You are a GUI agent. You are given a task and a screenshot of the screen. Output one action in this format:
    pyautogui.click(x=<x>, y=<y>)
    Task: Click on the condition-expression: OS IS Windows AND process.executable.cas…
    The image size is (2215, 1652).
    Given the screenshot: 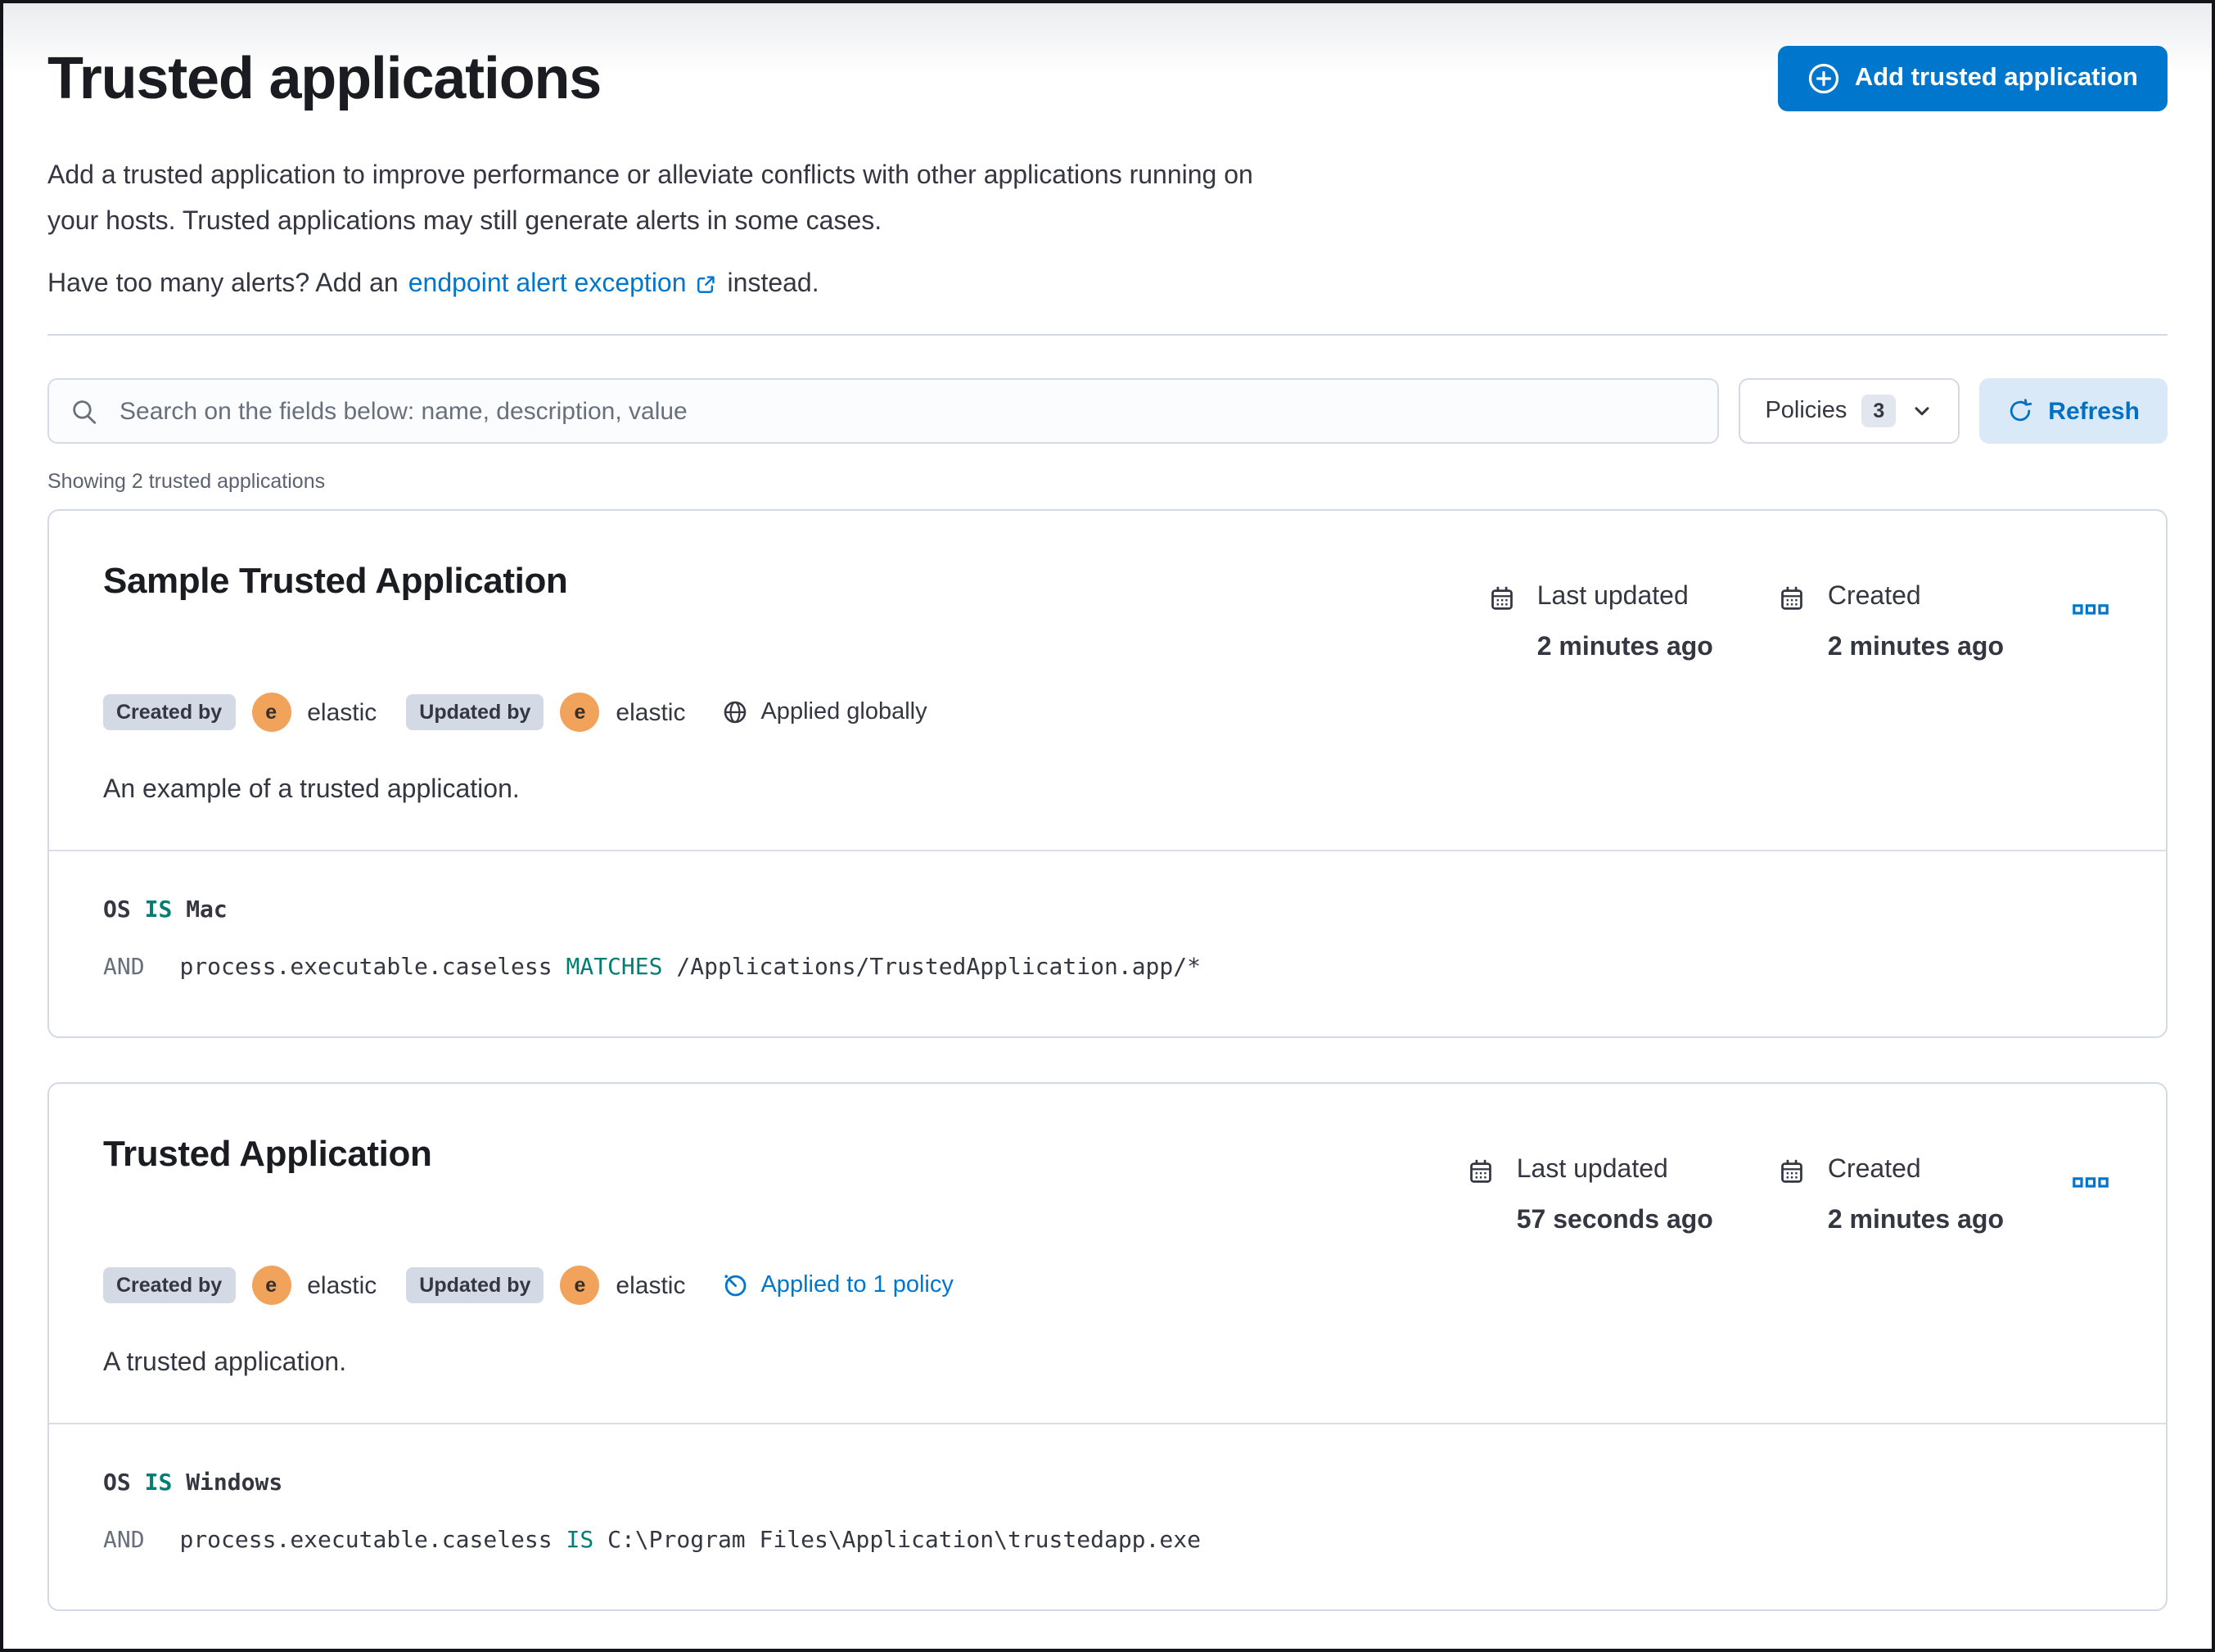 What is the action you would take?
    pyautogui.click(x=1107, y=1516)
    